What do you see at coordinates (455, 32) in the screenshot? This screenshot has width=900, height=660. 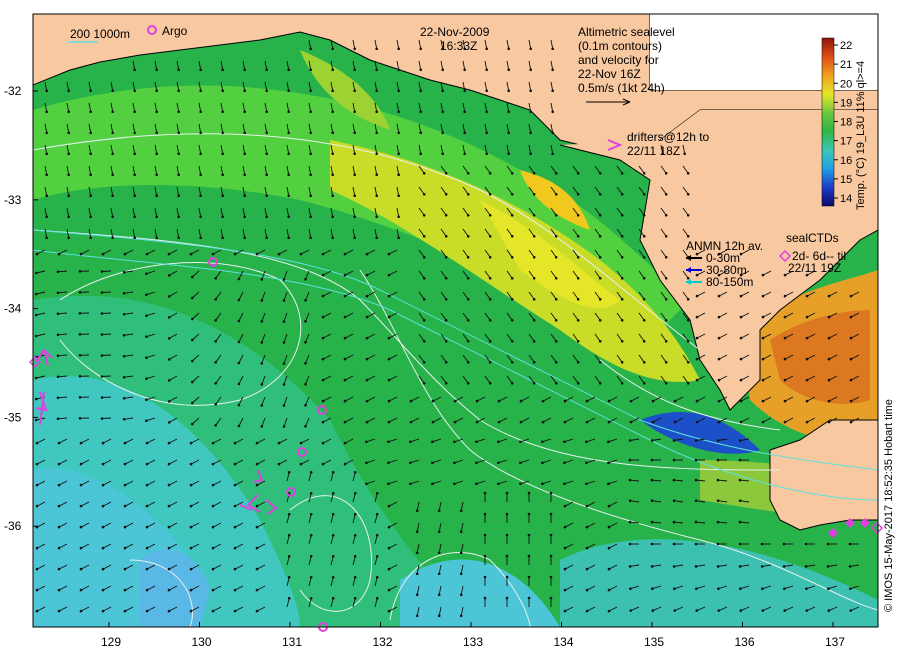 I see `map-date: 22-Nov-2009` at bounding box center [455, 32].